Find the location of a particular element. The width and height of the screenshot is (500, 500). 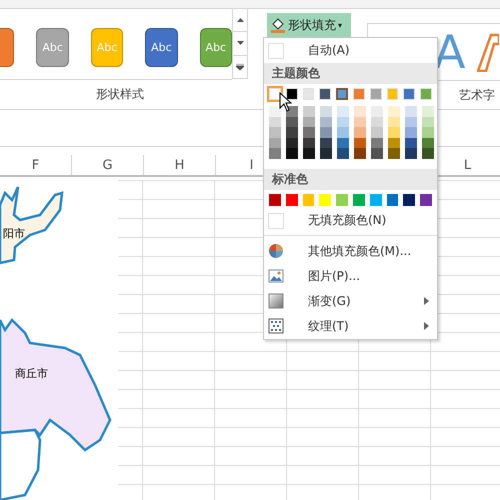

column-header: F is located at coordinates (36, 165).